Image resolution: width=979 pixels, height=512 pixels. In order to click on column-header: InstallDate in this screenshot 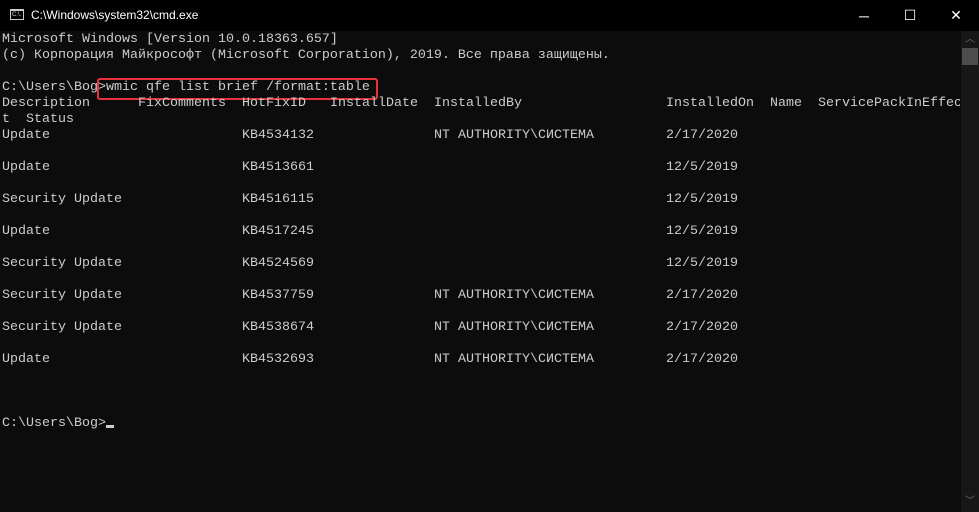, I will do `click(374, 103)`.